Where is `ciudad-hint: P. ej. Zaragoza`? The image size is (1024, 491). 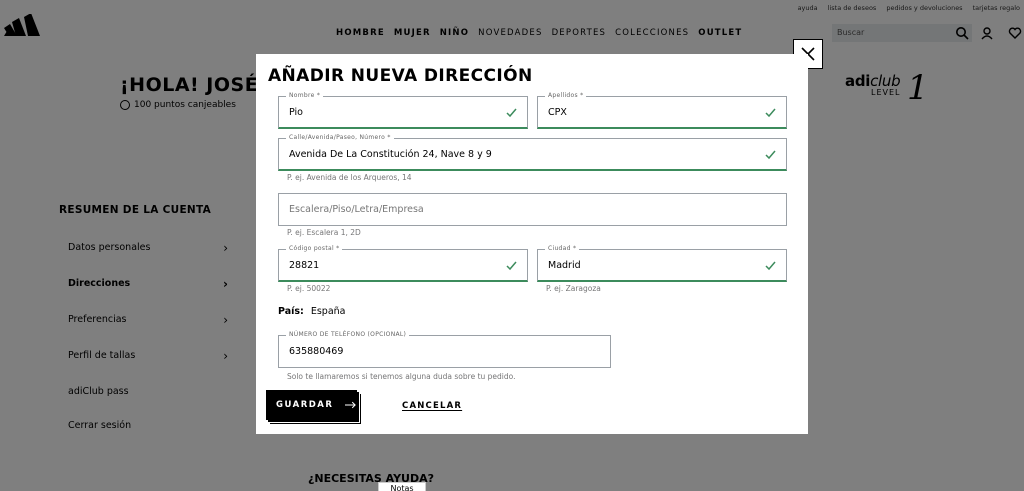
ciudad-hint: P. ej. Zaragoza is located at coordinates (573, 288).